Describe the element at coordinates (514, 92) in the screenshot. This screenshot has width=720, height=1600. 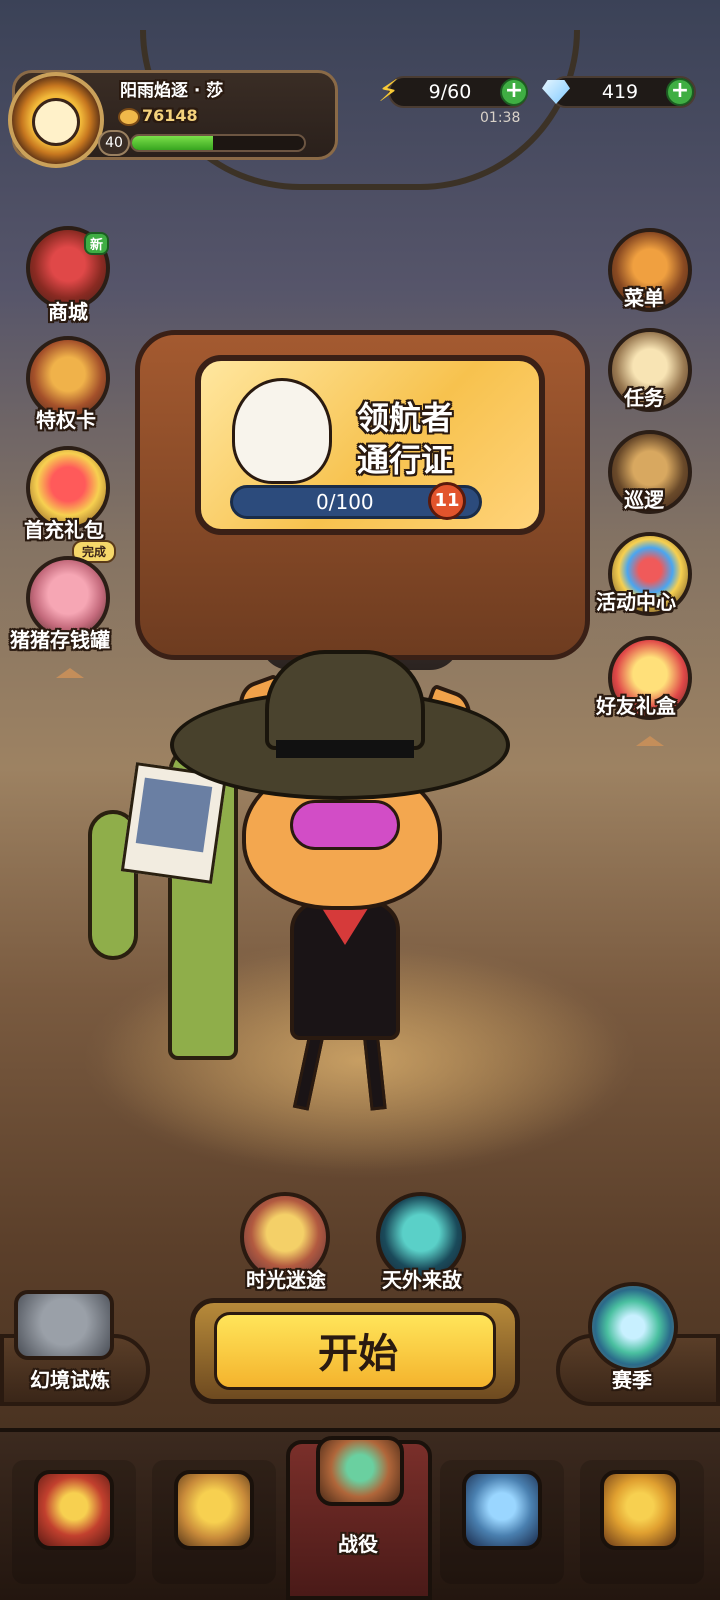
I see `add-energy-button: +` at that location.